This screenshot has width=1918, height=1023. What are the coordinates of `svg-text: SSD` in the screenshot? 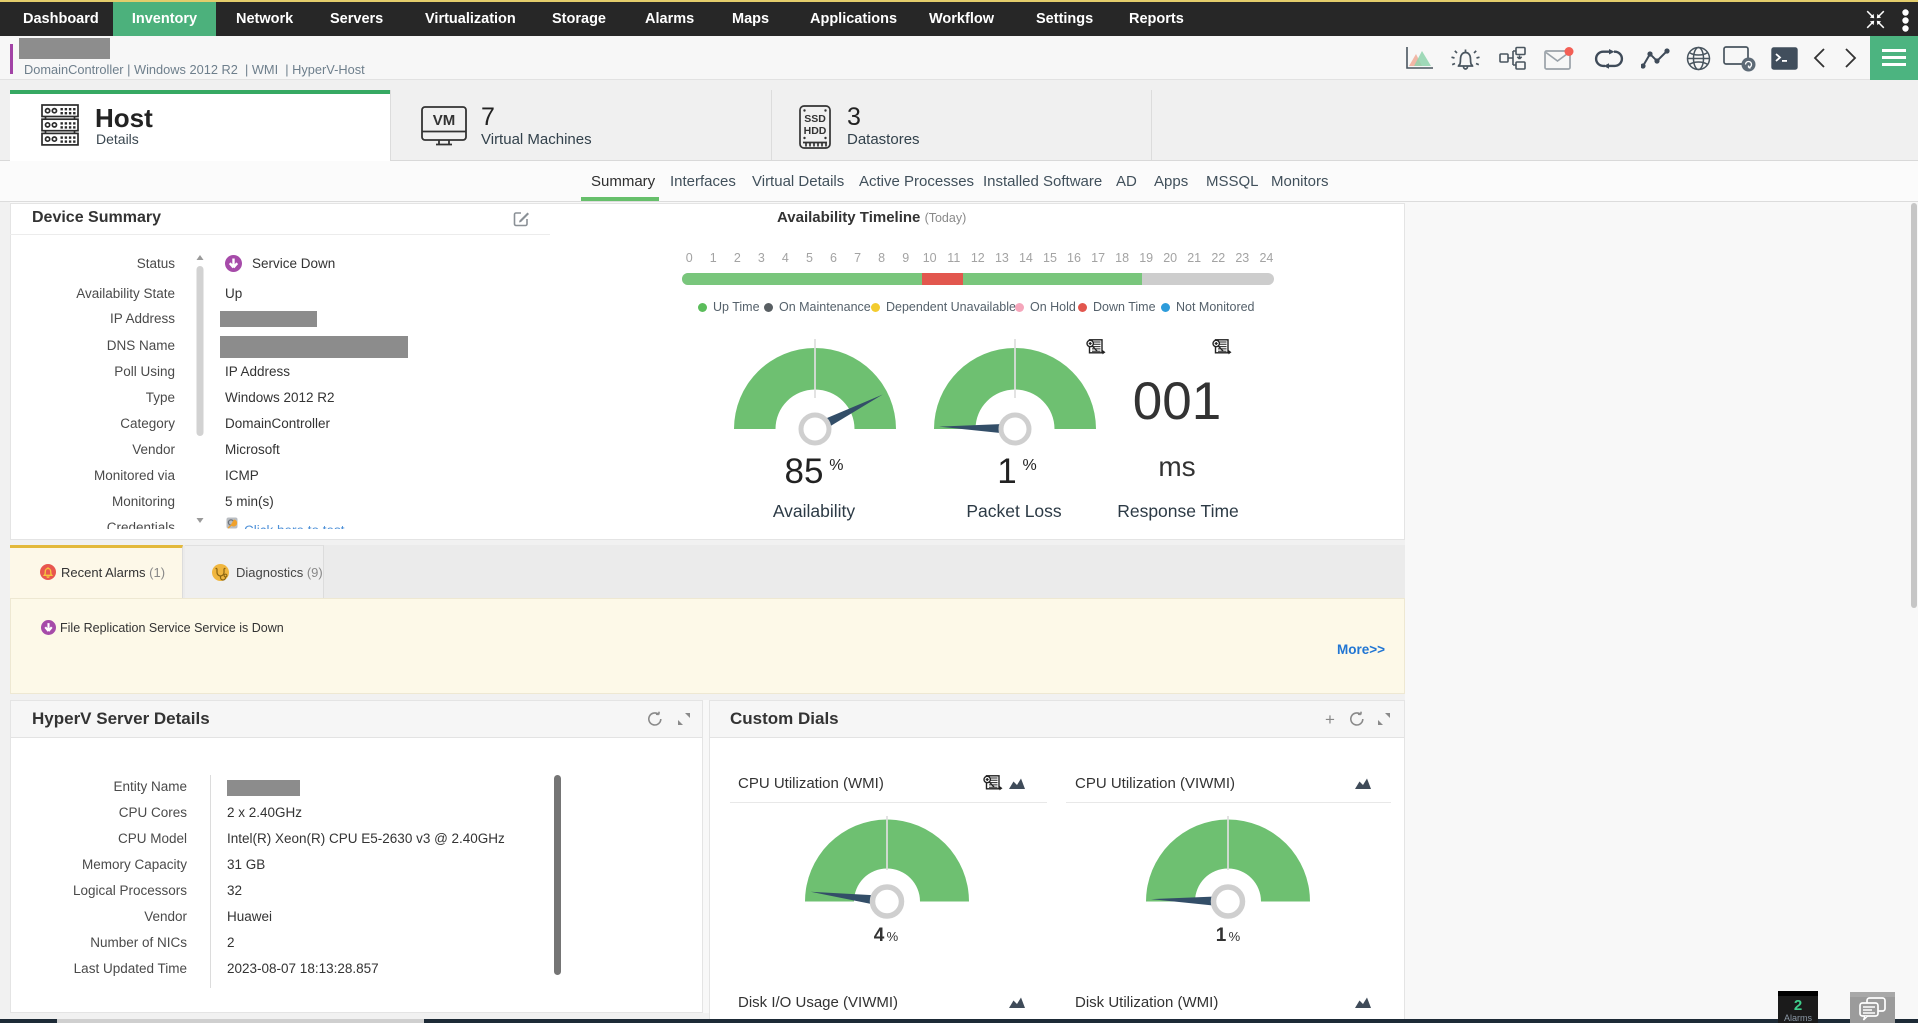 It's located at (815, 119).